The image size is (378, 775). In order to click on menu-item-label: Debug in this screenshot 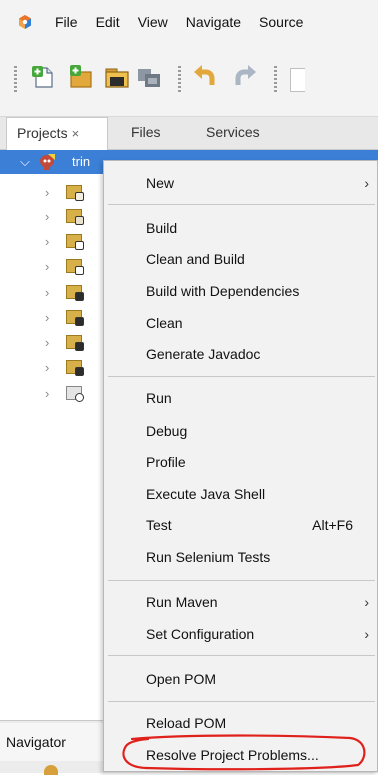, I will do `click(167, 431)`.